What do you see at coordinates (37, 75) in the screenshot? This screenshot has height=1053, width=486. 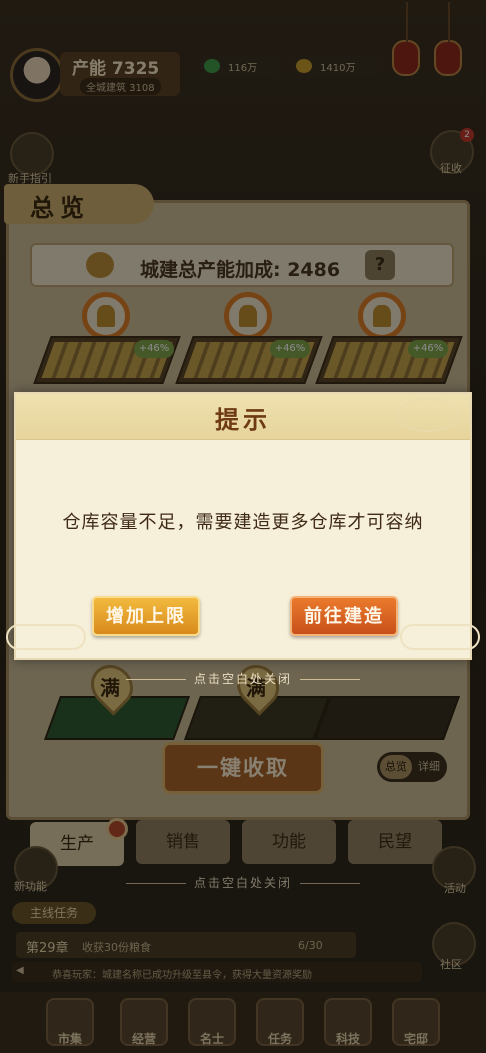 I see `player-avatar` at bounding box center [37, 75].